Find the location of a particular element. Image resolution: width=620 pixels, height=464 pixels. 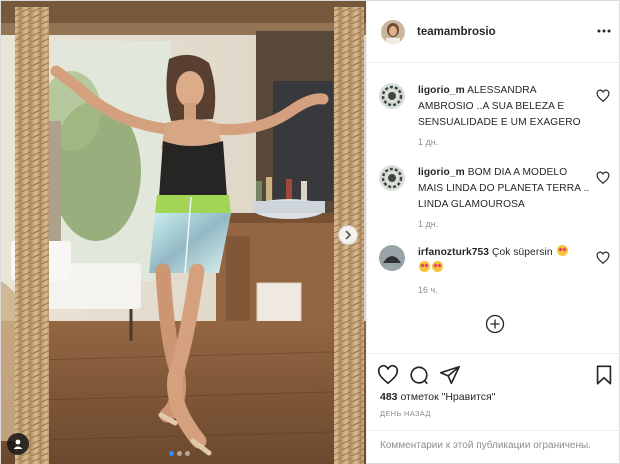

more-options-button is located at coordinates (604, 31).